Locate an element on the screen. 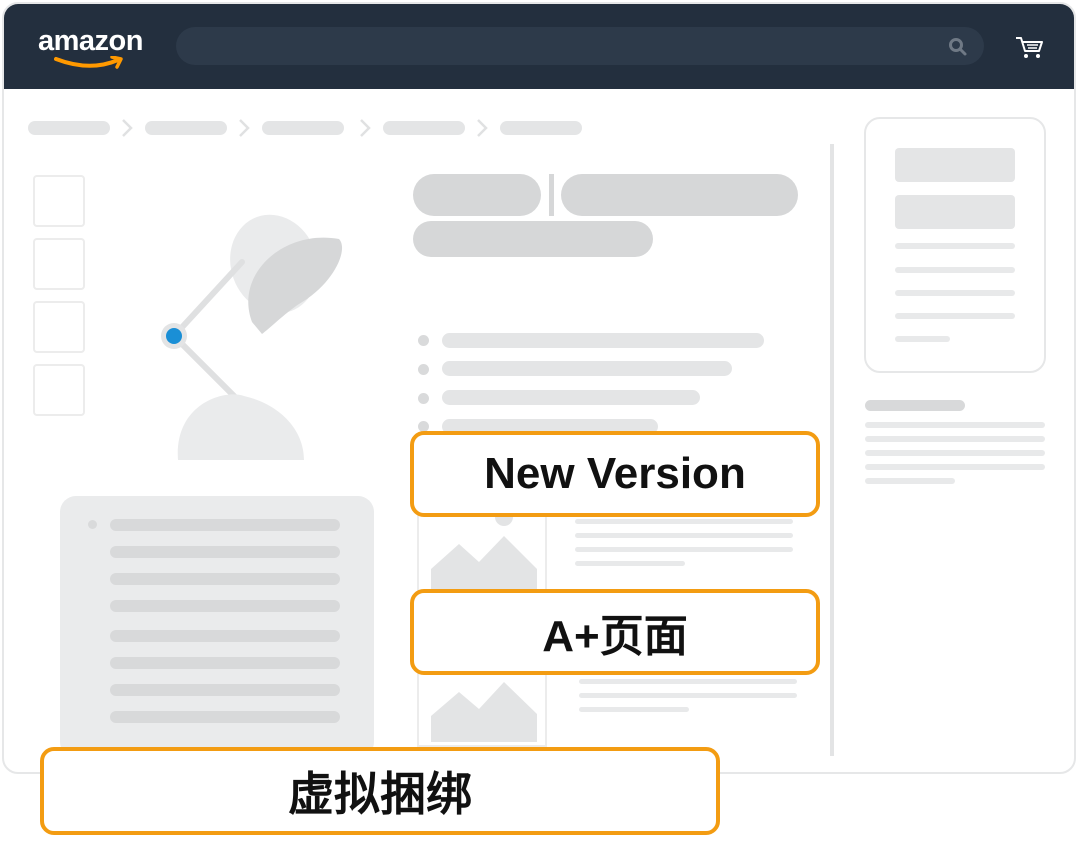 The image size is (1080, 851). pivot-dot is located at coordinates (174, 336).